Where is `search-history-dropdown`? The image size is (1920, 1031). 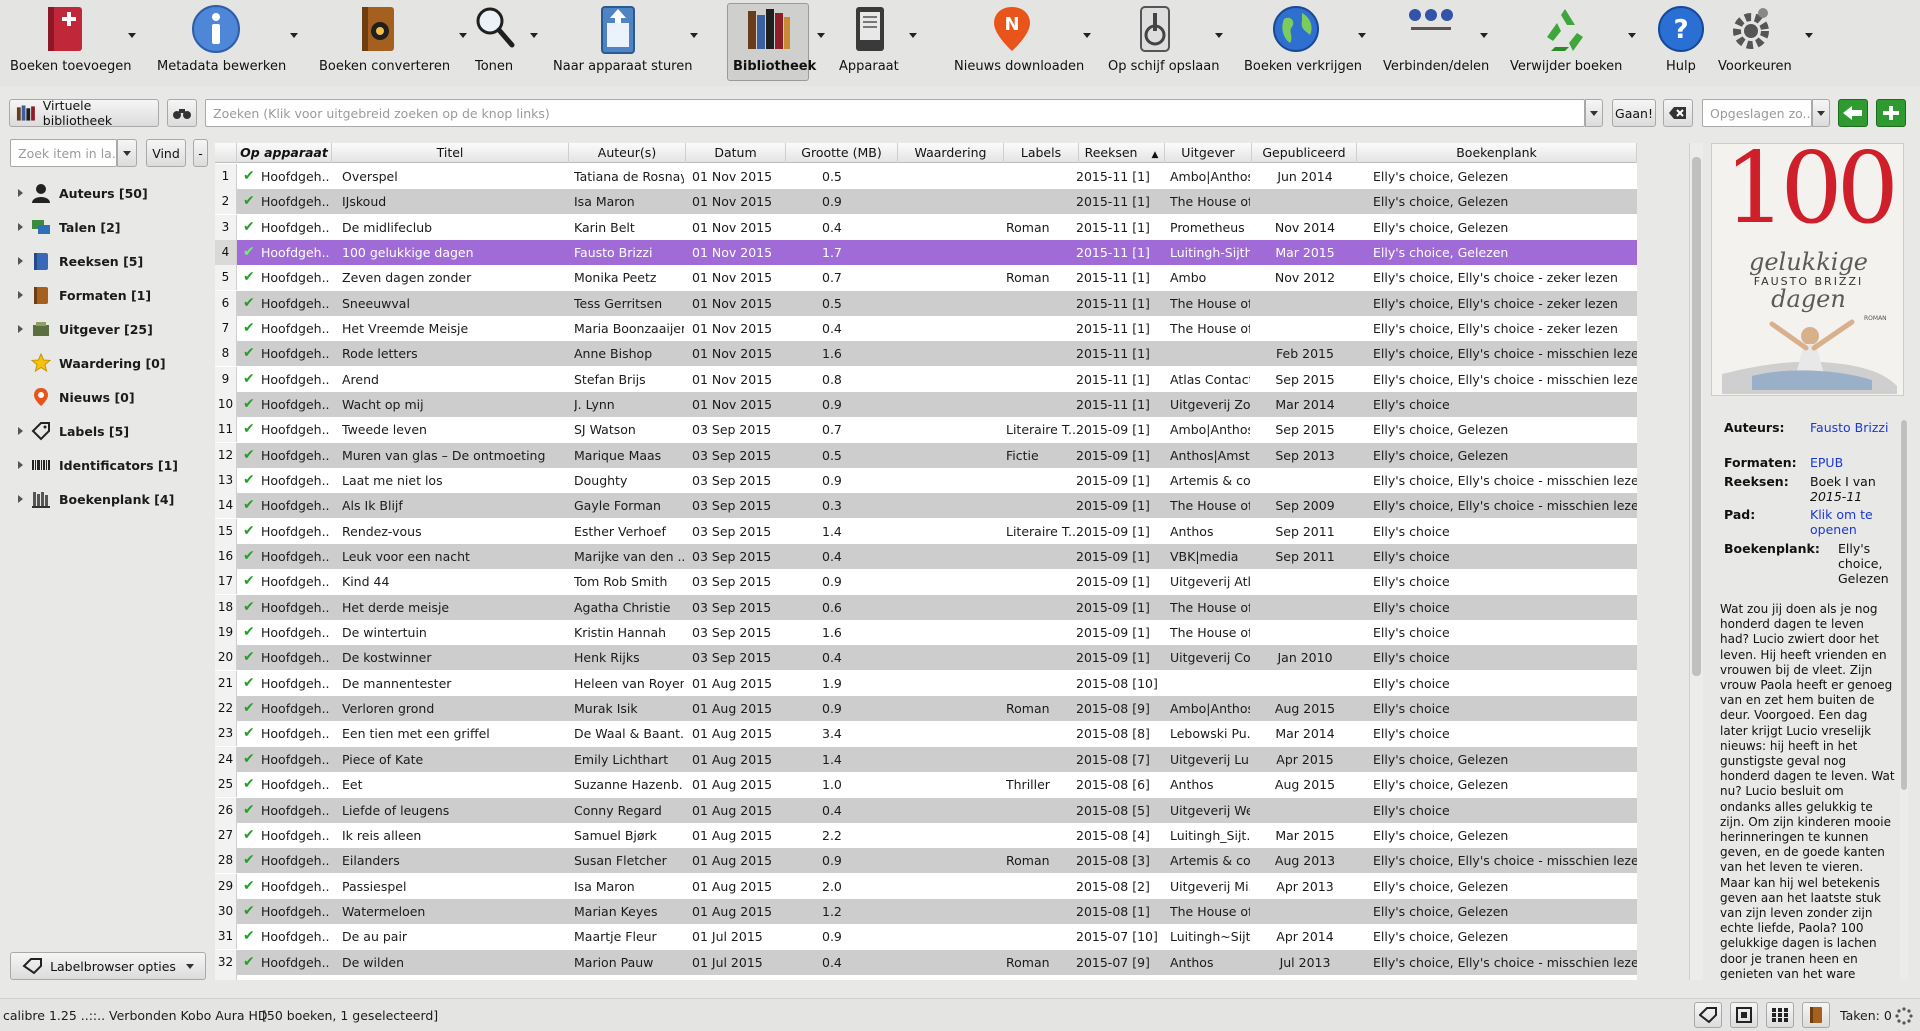
search-history-dropdown is located at coordinates (1594, 113).